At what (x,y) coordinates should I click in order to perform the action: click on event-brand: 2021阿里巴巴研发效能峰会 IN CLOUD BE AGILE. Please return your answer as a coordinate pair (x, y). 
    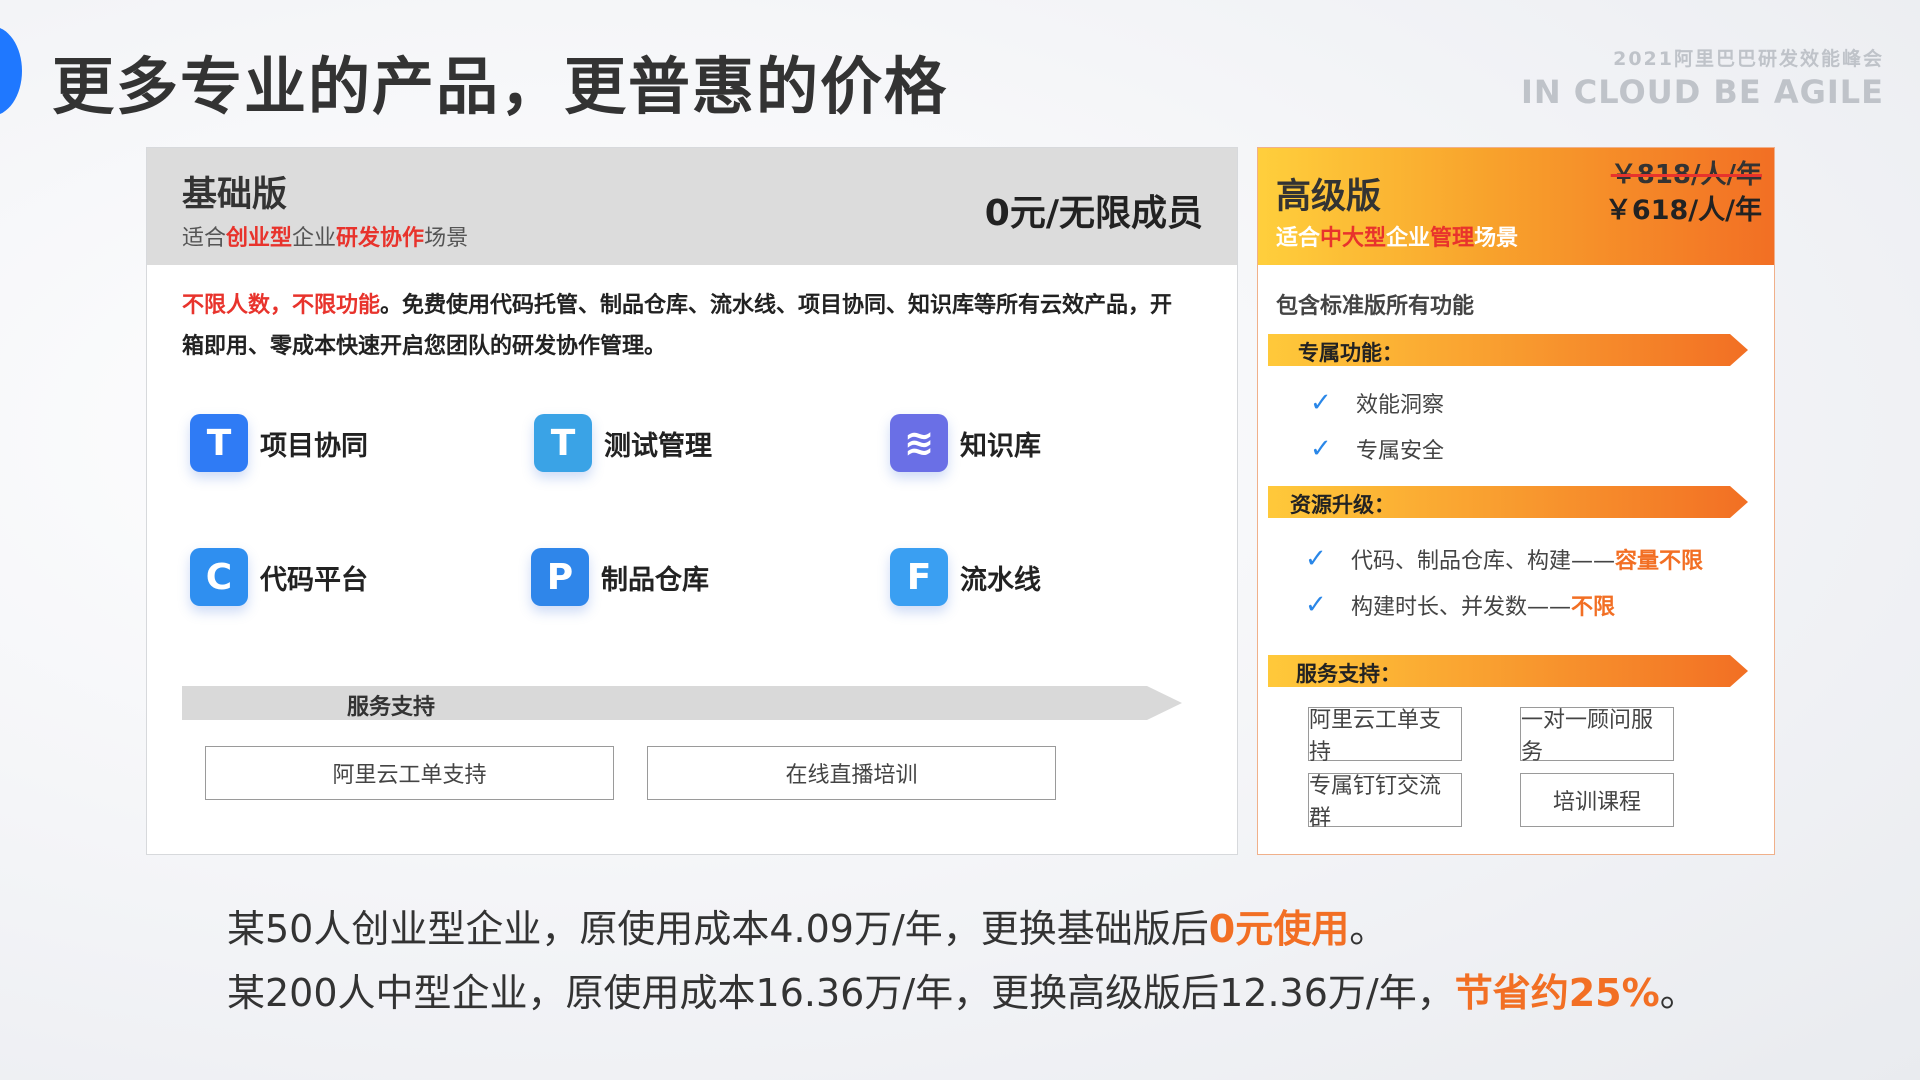
    Looking at the image, I should click on (1702, 77).